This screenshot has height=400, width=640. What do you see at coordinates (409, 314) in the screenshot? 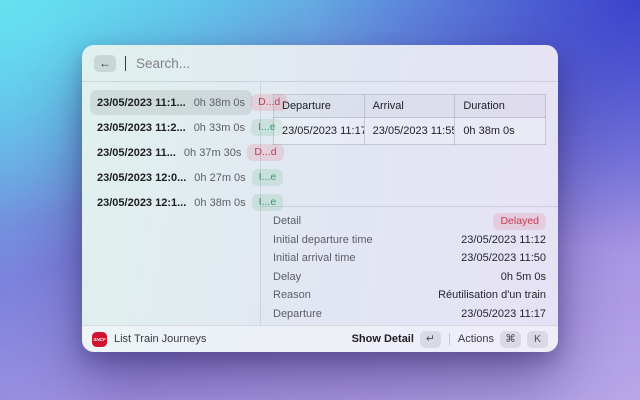
I see `metadata-row: Departure 23/05/2023 11:17` at bounding box center [409, 314].